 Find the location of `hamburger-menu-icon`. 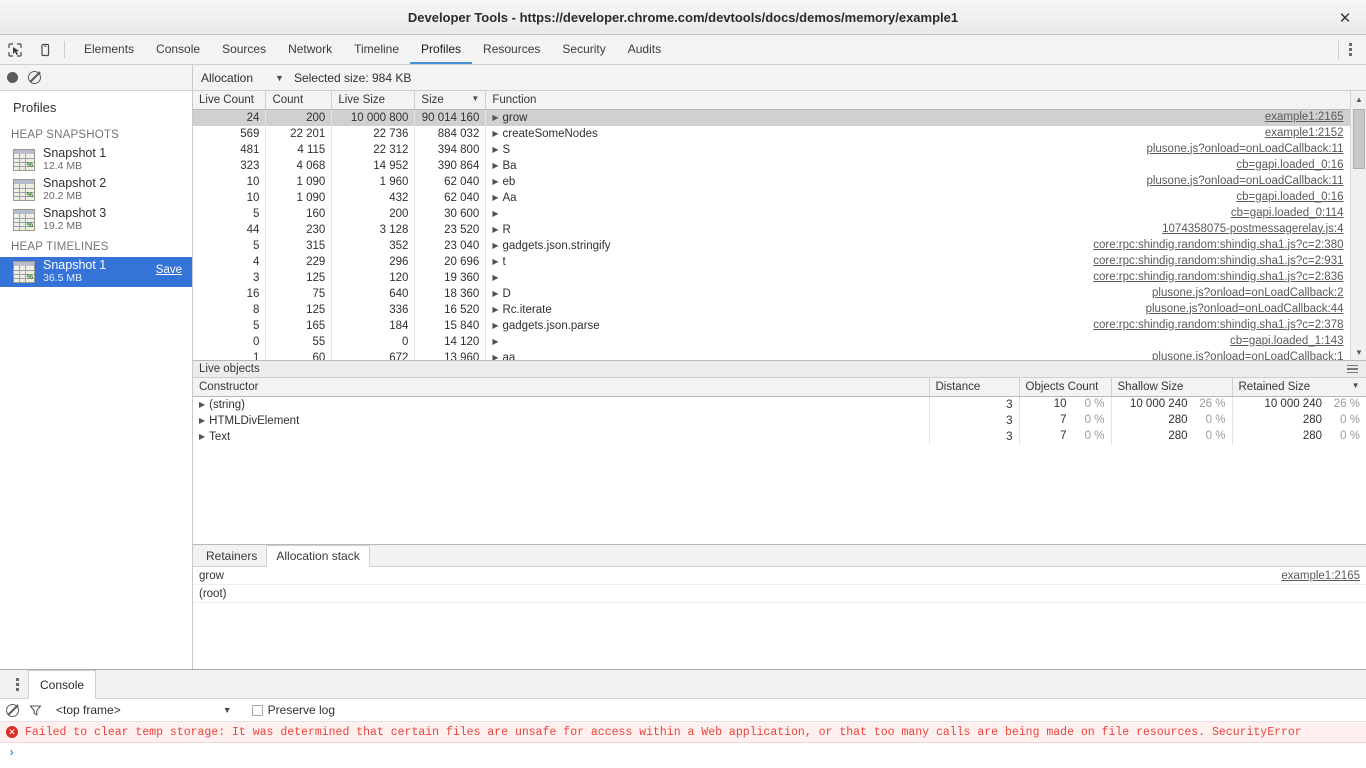

hamburger-menu-icon is located at coordinates (1352, 369).